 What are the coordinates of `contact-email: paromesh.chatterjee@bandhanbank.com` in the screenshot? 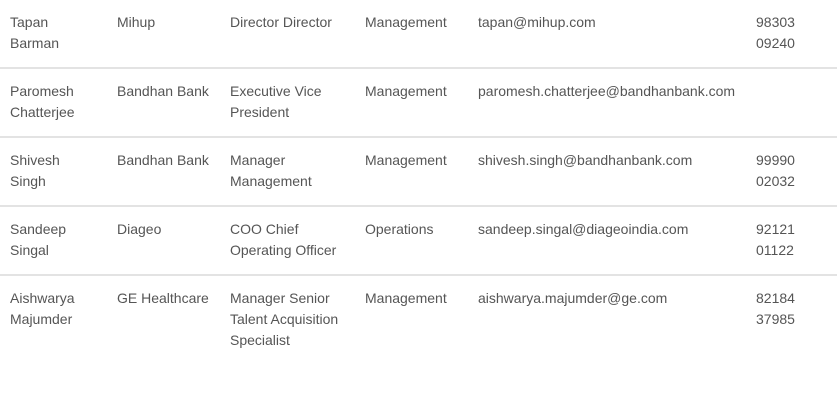 It's located at (607, 91).